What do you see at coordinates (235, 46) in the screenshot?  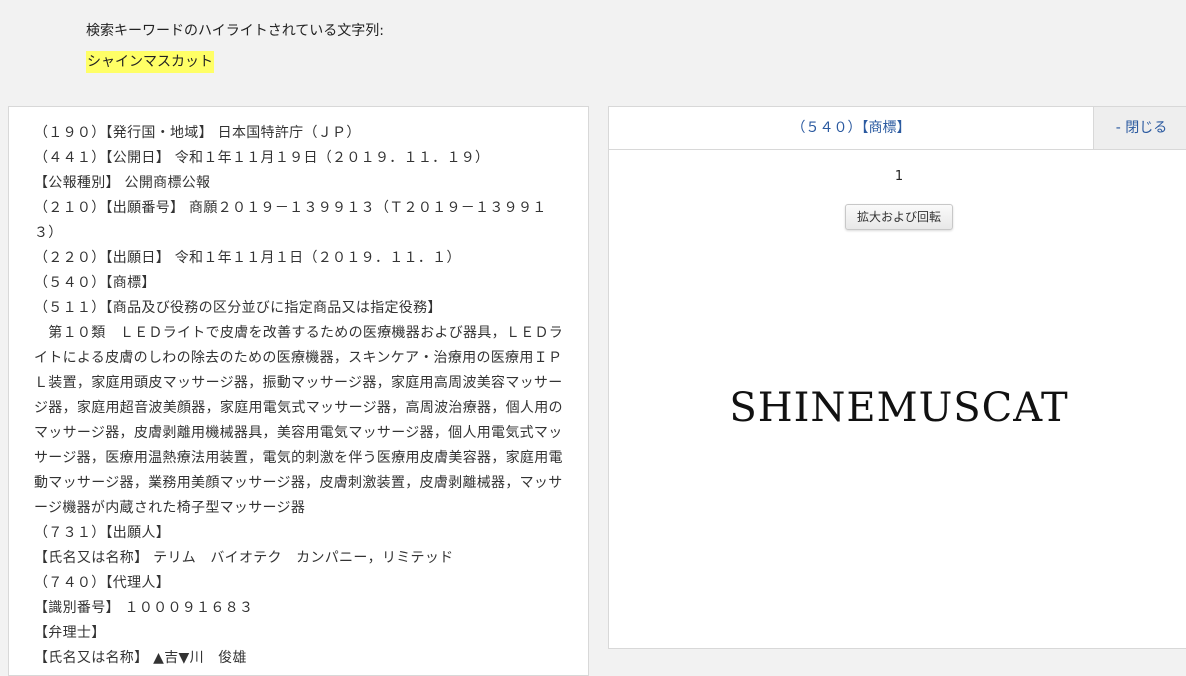 I see `search-keyword-area: 検索キーワードのハイライトされている文字列: シャインマスカット` at bounding box center [235, 46].